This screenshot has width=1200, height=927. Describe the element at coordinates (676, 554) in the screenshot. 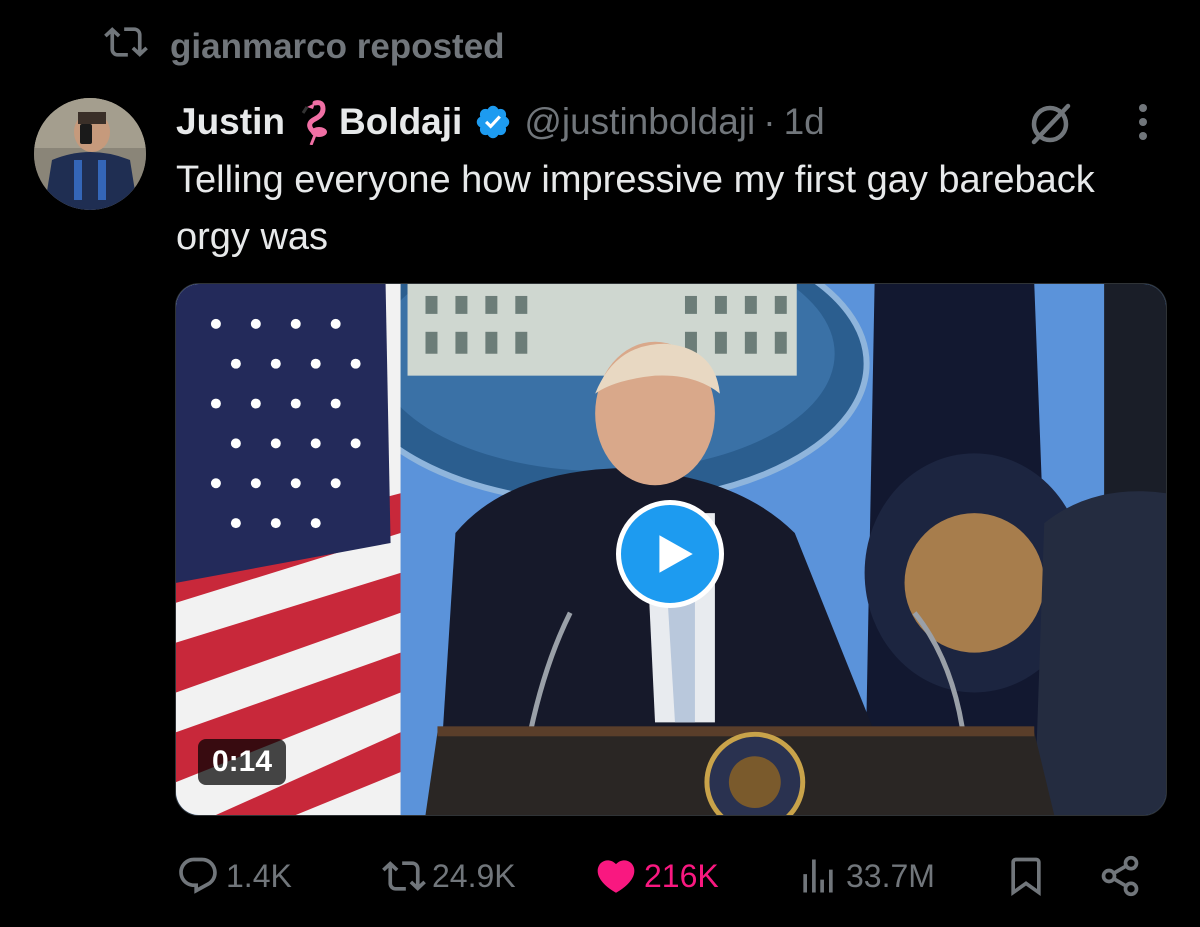

I see `play-icon` at that location.